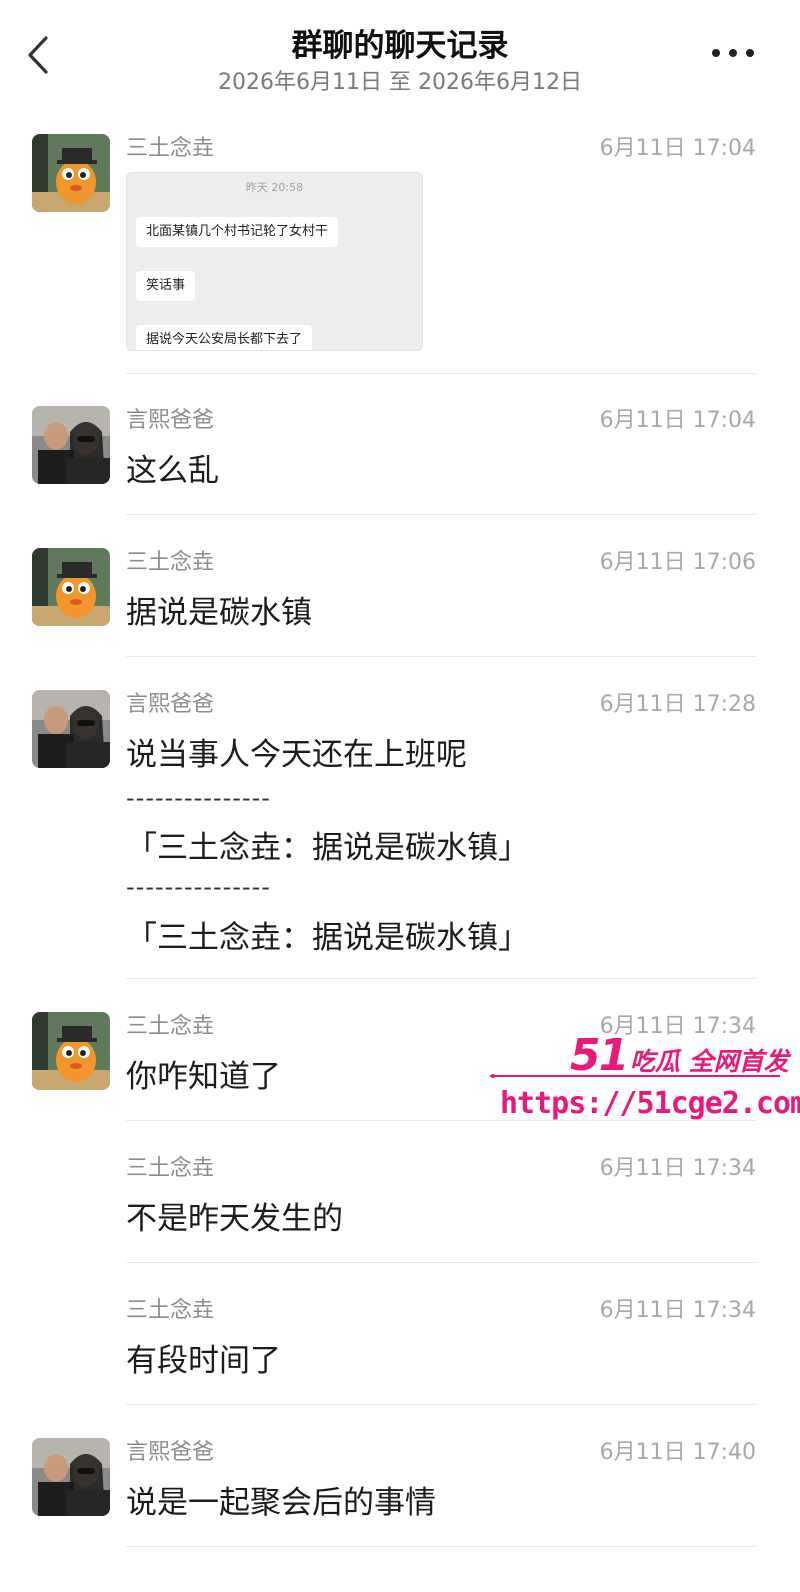 The image size is (800, 1592). Describe the element at coordinates (400, 461) in the screenshot. I see `message-item: 言熙爸爸 6月11日 17:04 这么乱` at that location.